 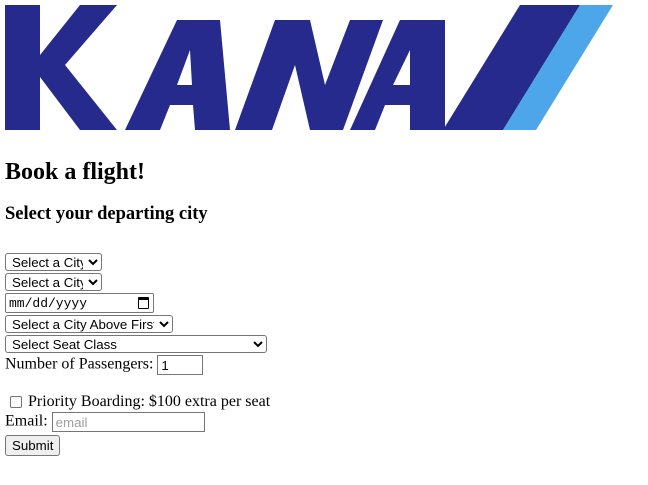 I want to click on page-title: Book a flight!, so click(x=75, y=172).